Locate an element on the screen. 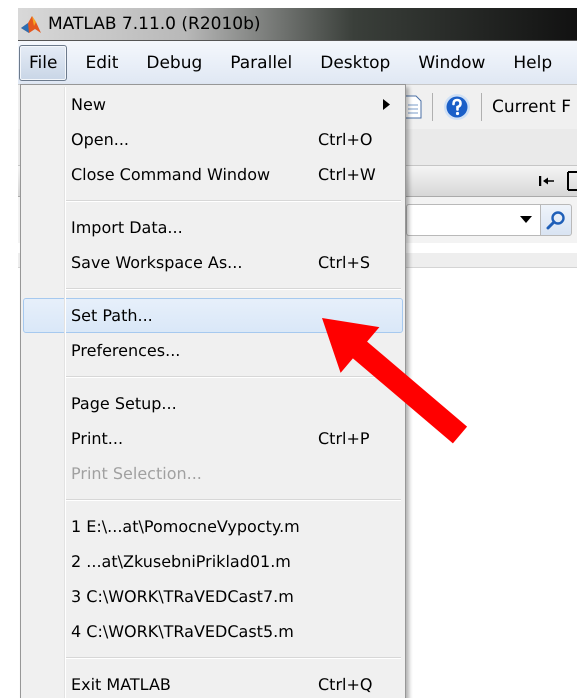 The image size is (577, 698). menu-bar-item: File is located at coordinates (43, 62).